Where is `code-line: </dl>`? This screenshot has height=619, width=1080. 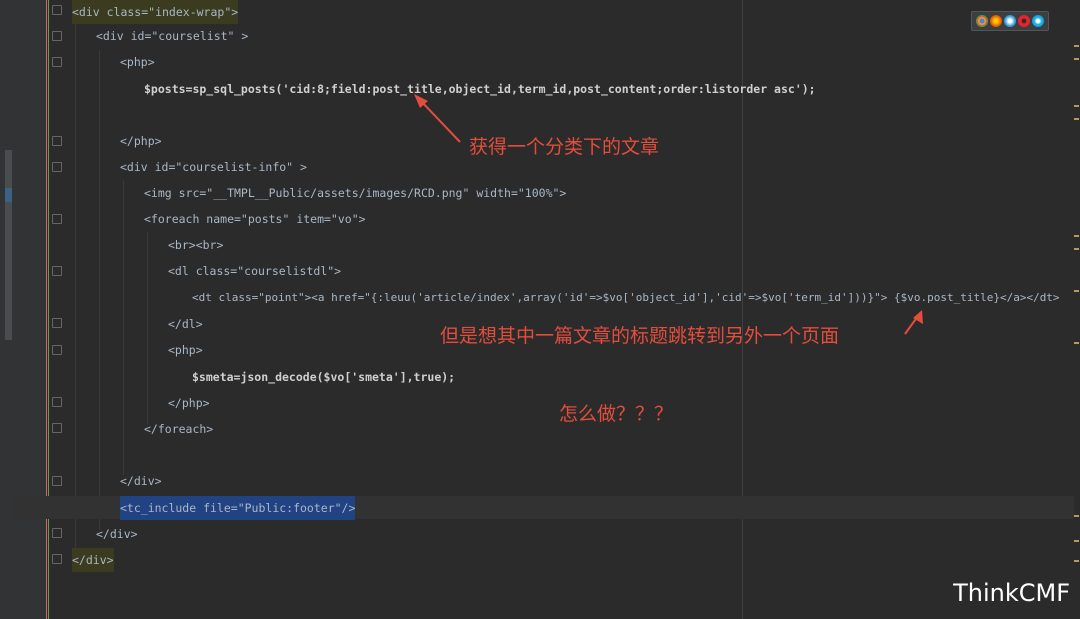
code-line: </dl> is located at coordinates (185, 324).